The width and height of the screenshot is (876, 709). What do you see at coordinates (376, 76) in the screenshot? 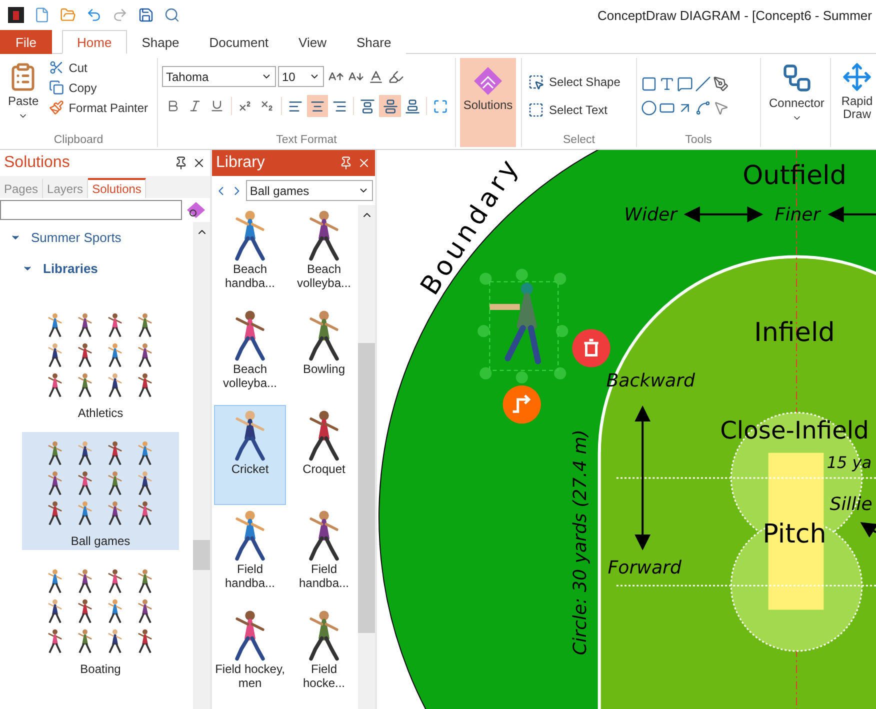
I see `font-color-icon` at bounding box center [376, 76].